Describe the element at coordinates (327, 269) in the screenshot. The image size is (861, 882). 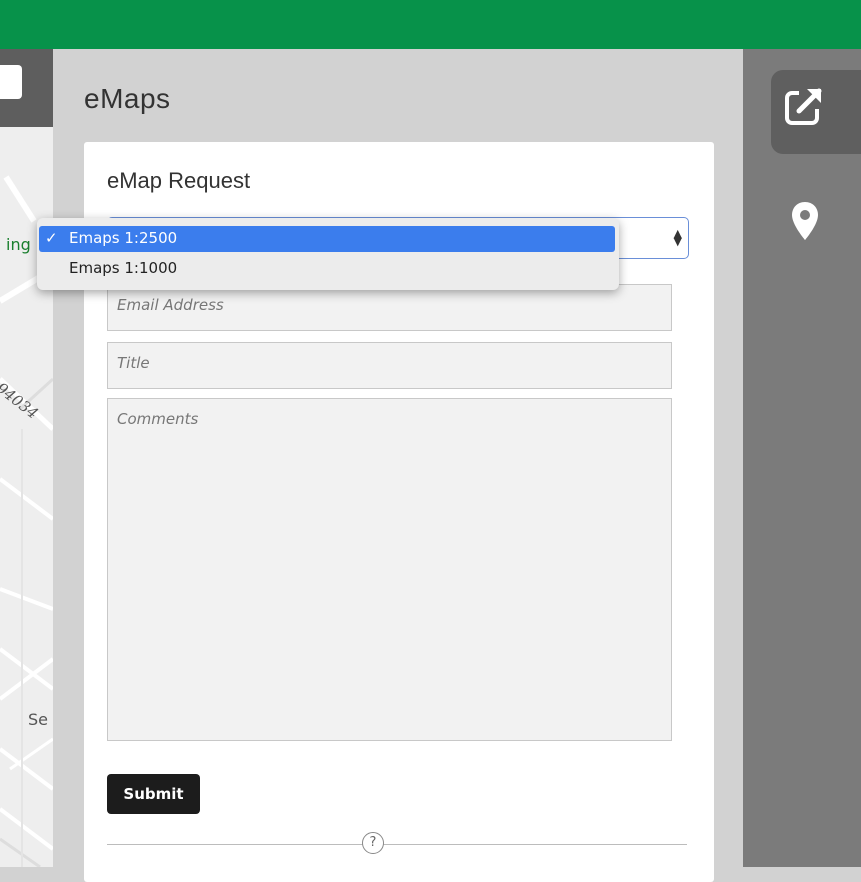
I see `option-emaps-1000: Emaps 1:1000` at that location.